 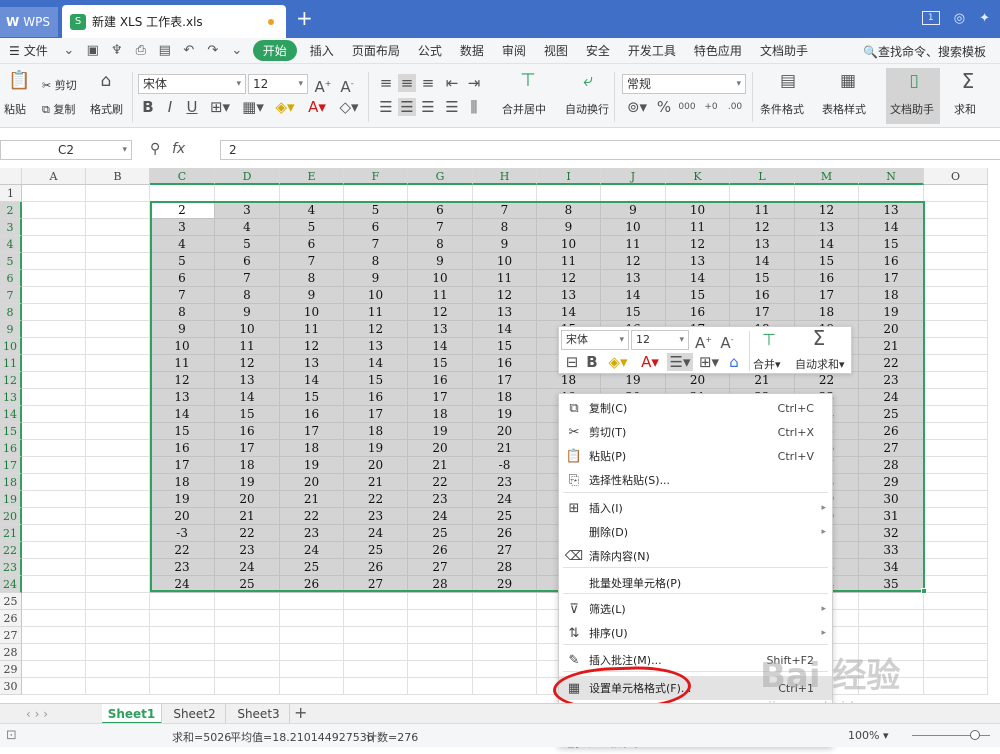 What do you see at coordinates (182, 584) in the screenshot?
I see `cell-C24: 24` at bounding box center [182, 584].